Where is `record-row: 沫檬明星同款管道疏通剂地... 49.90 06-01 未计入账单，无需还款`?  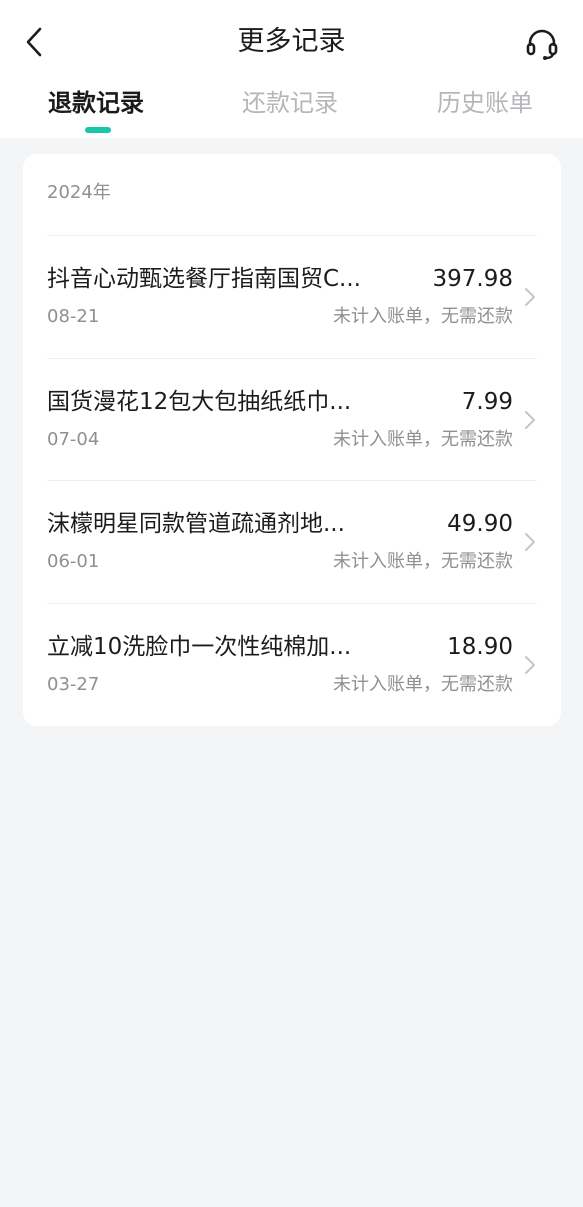
record-row: 沫檬明星同款管道疏通剂地... 49.90 06-01 未计入账单，无需还款 is located at coordinates (292, 541).